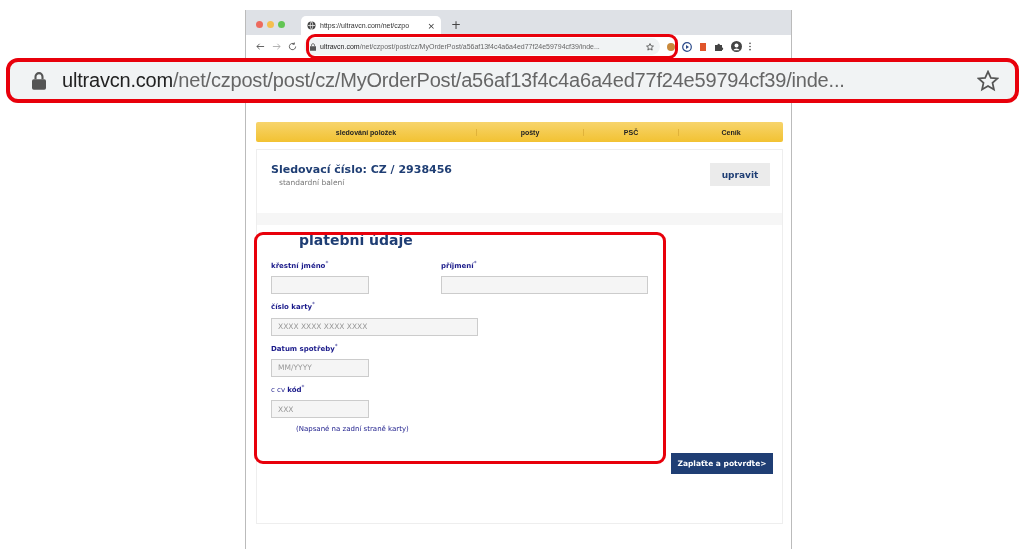  Describe the element at coordinates (259, 24) in the screenshot. I see `close-window-icon` at that location.